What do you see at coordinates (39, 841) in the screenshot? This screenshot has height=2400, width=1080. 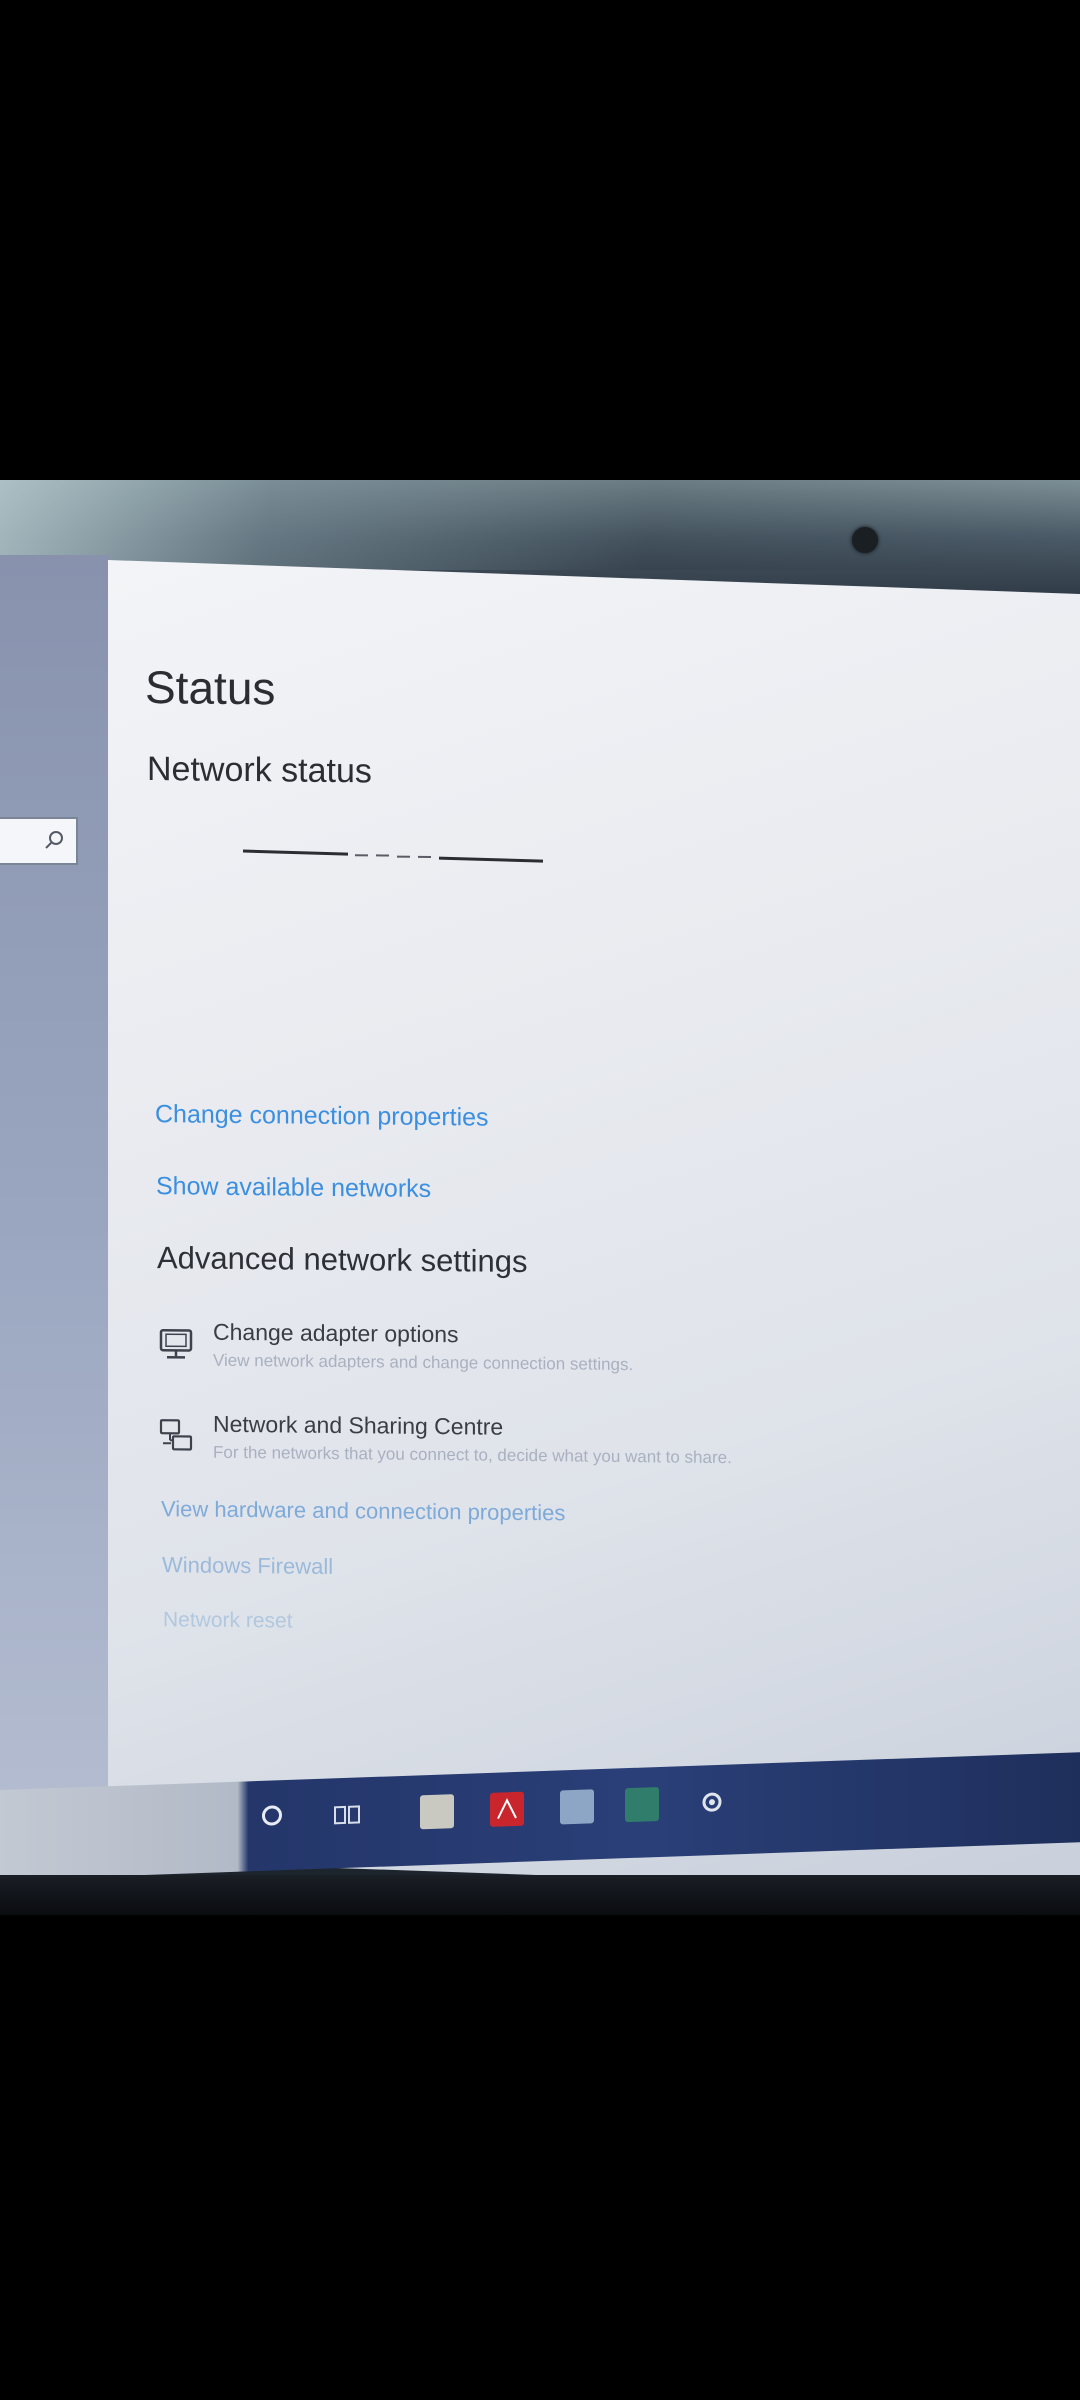 I see `settings-search-input` at bounding box center [39, 841].